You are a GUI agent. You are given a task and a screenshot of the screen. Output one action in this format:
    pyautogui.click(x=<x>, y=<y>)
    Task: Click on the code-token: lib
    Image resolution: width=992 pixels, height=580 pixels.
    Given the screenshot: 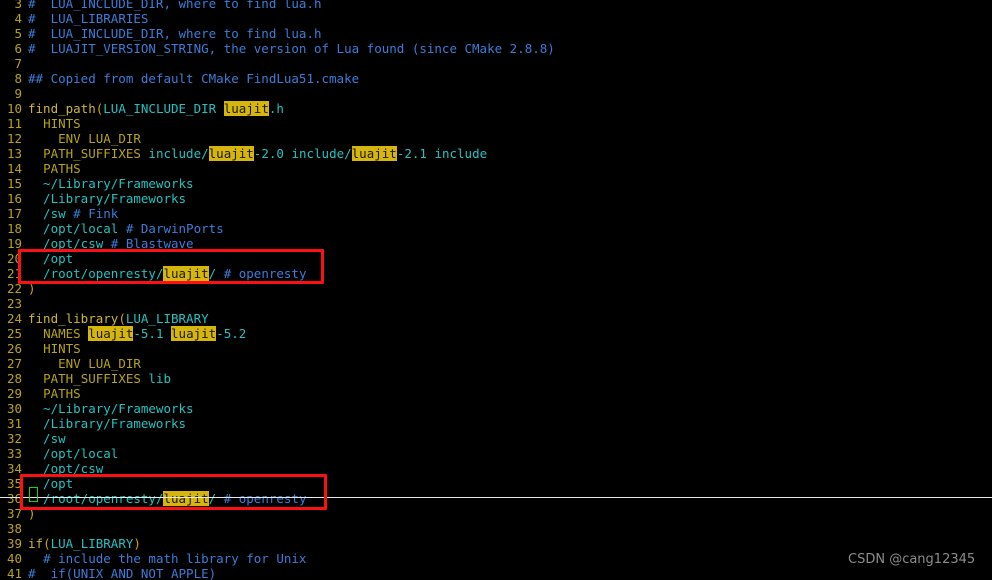 What is the action you would take?
    pyautogui.click(x=159, y=378)
    